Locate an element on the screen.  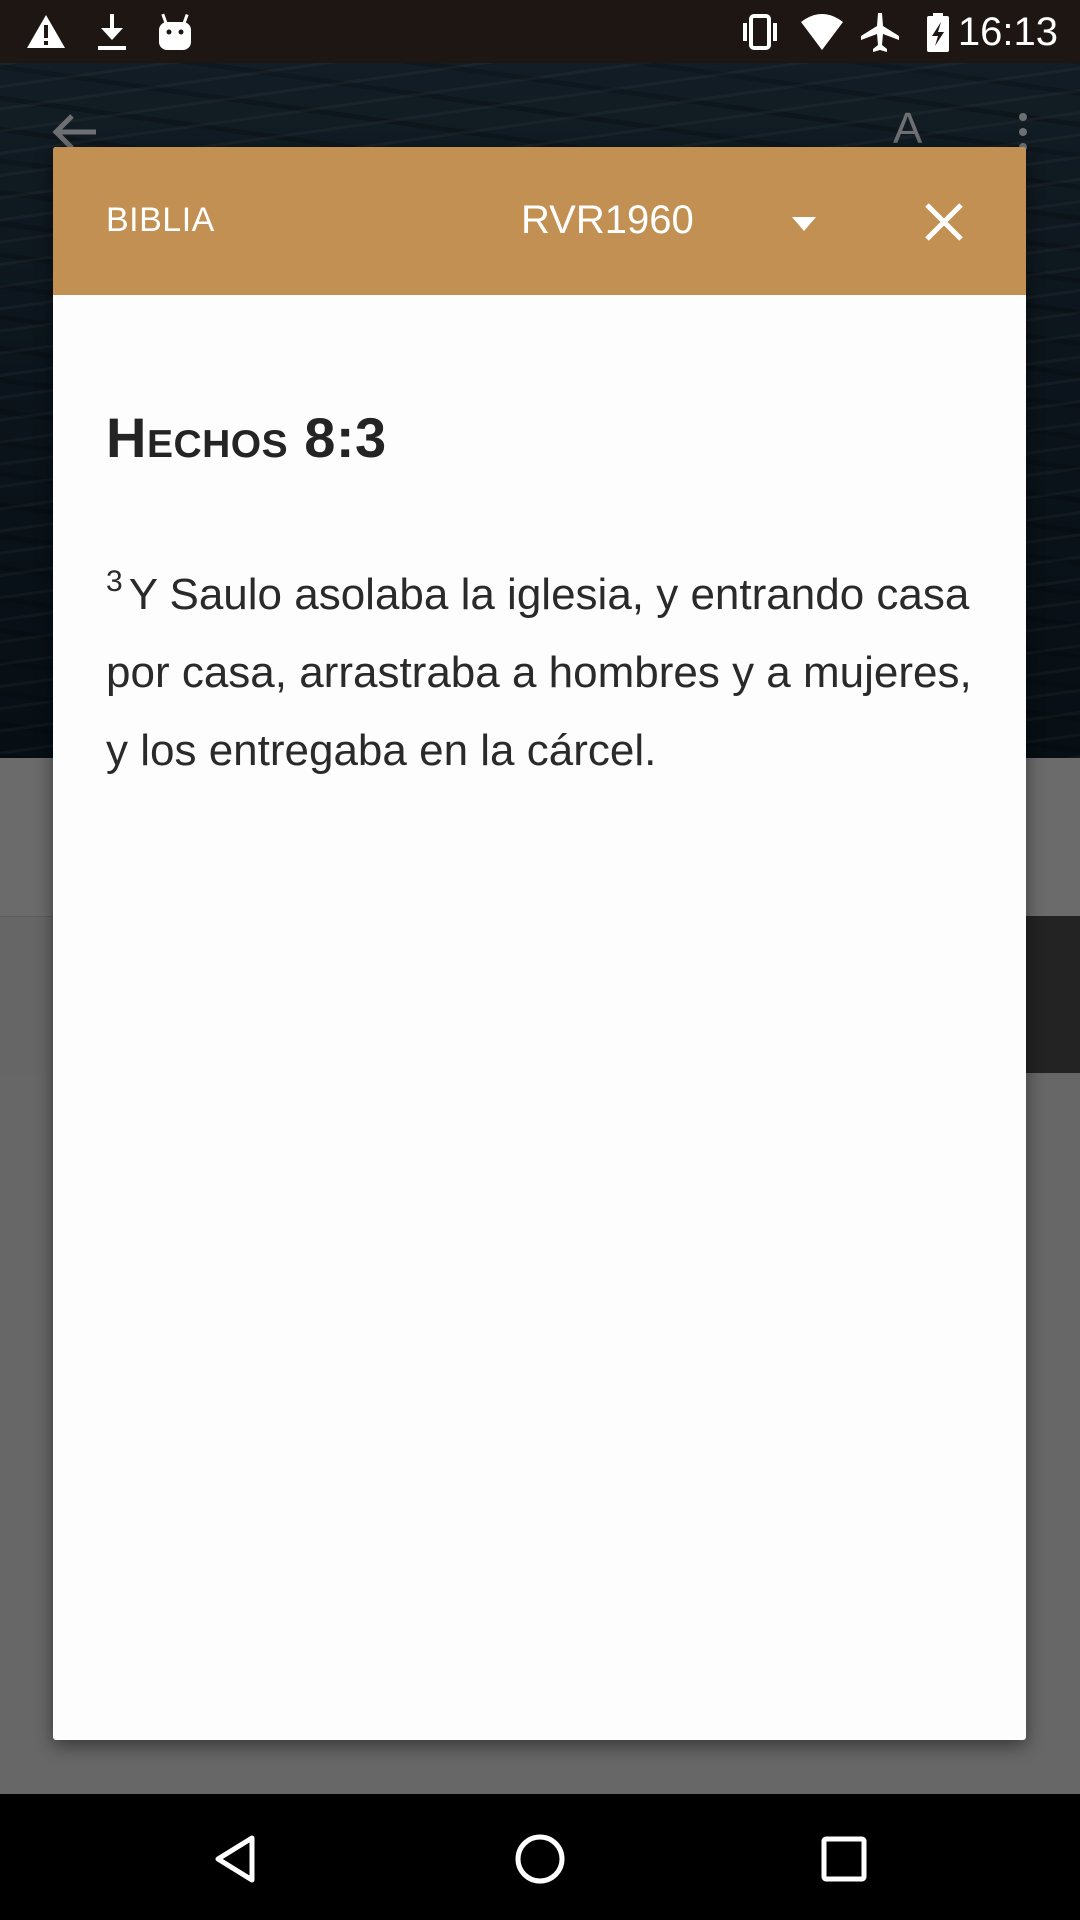
status-time: 16:13 is located at coordinates (1007, 32).